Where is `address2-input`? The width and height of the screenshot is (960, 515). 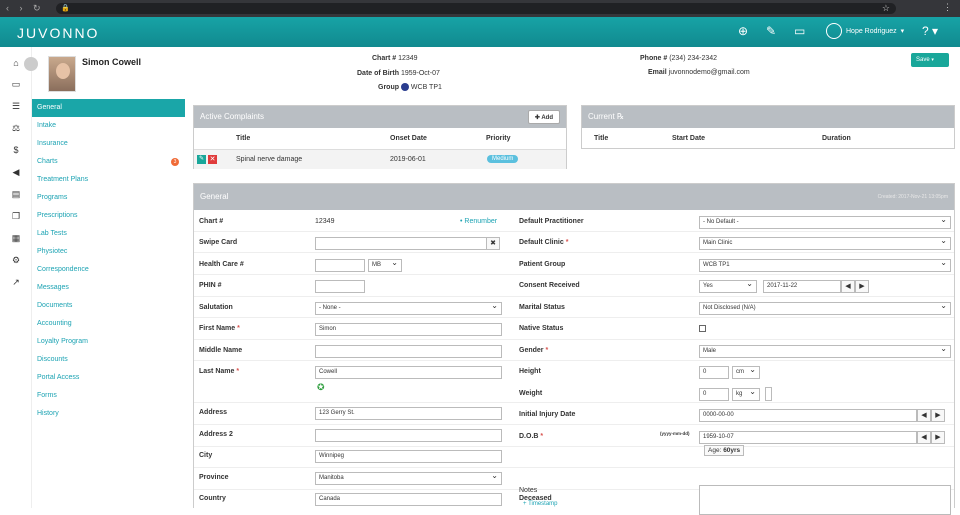 address2-input is located at coordinates (408, 435).